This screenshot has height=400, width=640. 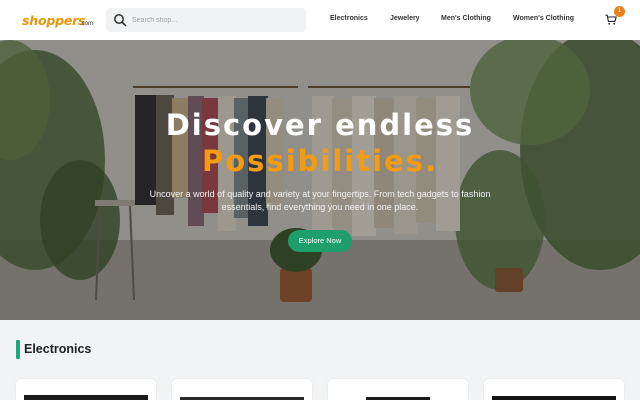 What do you see at coordinates (87, 24) in the screenshot?
I see `logo-suffix: .com` at bounding box center [87, 24].